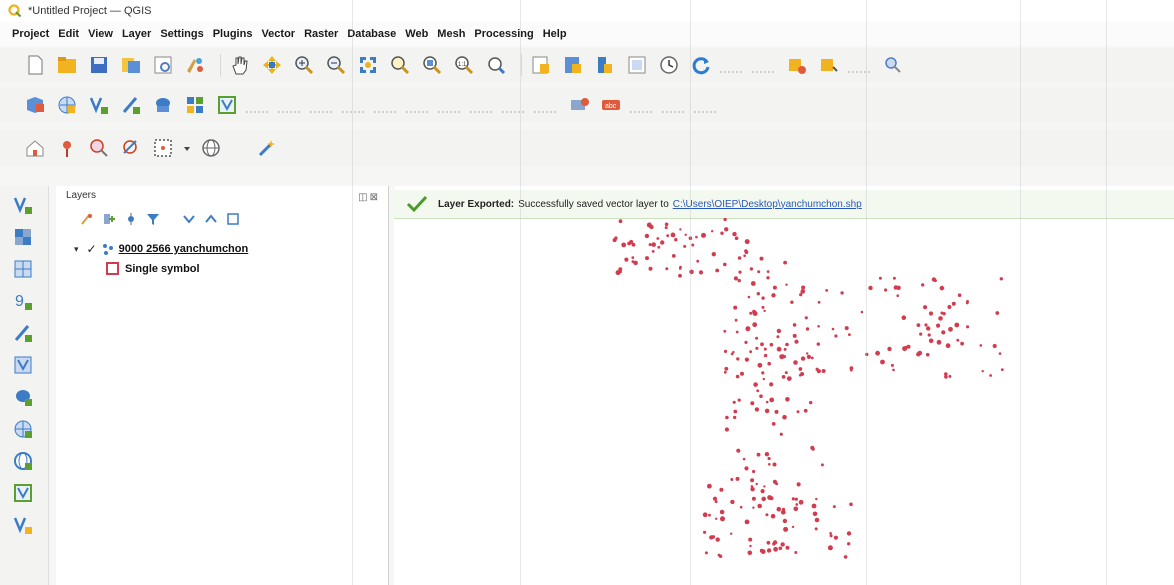 The image size is (1174, 585). I want to click on dropdown-arrow-icon, so click(187, 148).